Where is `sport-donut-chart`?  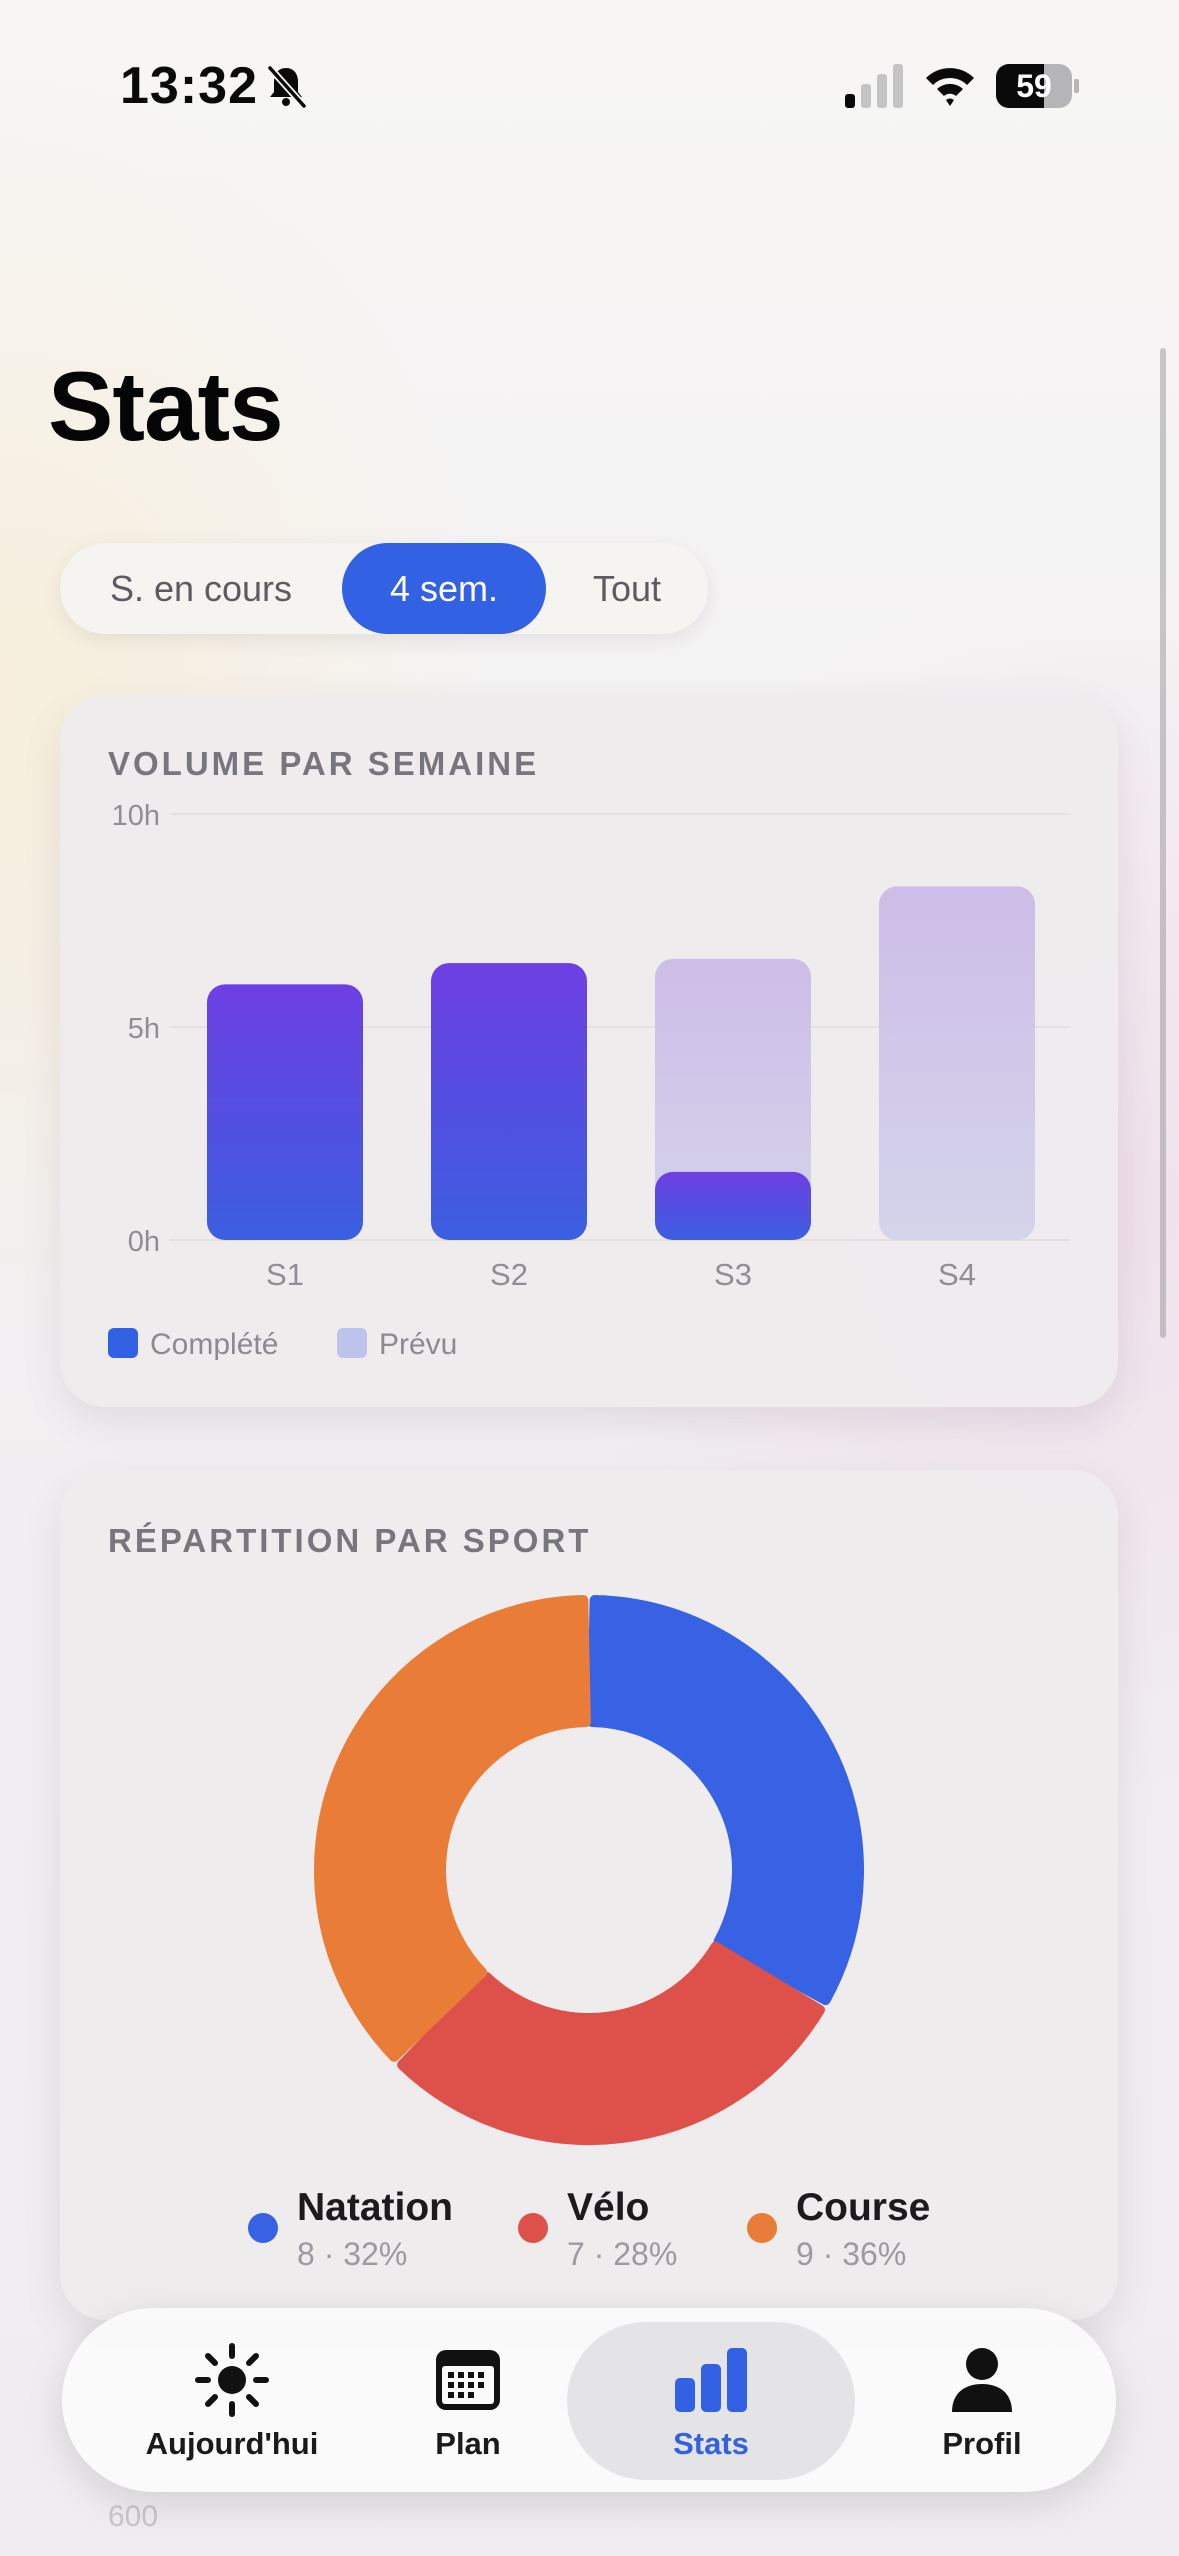 sport-donut-chart is located at coordinates (589, 1870).